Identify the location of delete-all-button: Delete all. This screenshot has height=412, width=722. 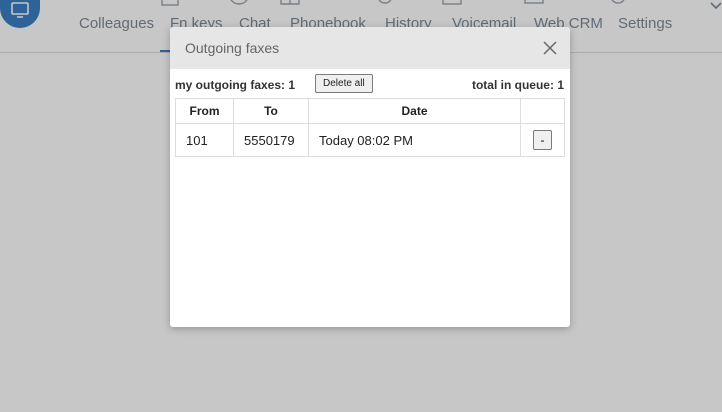
(344, 83).